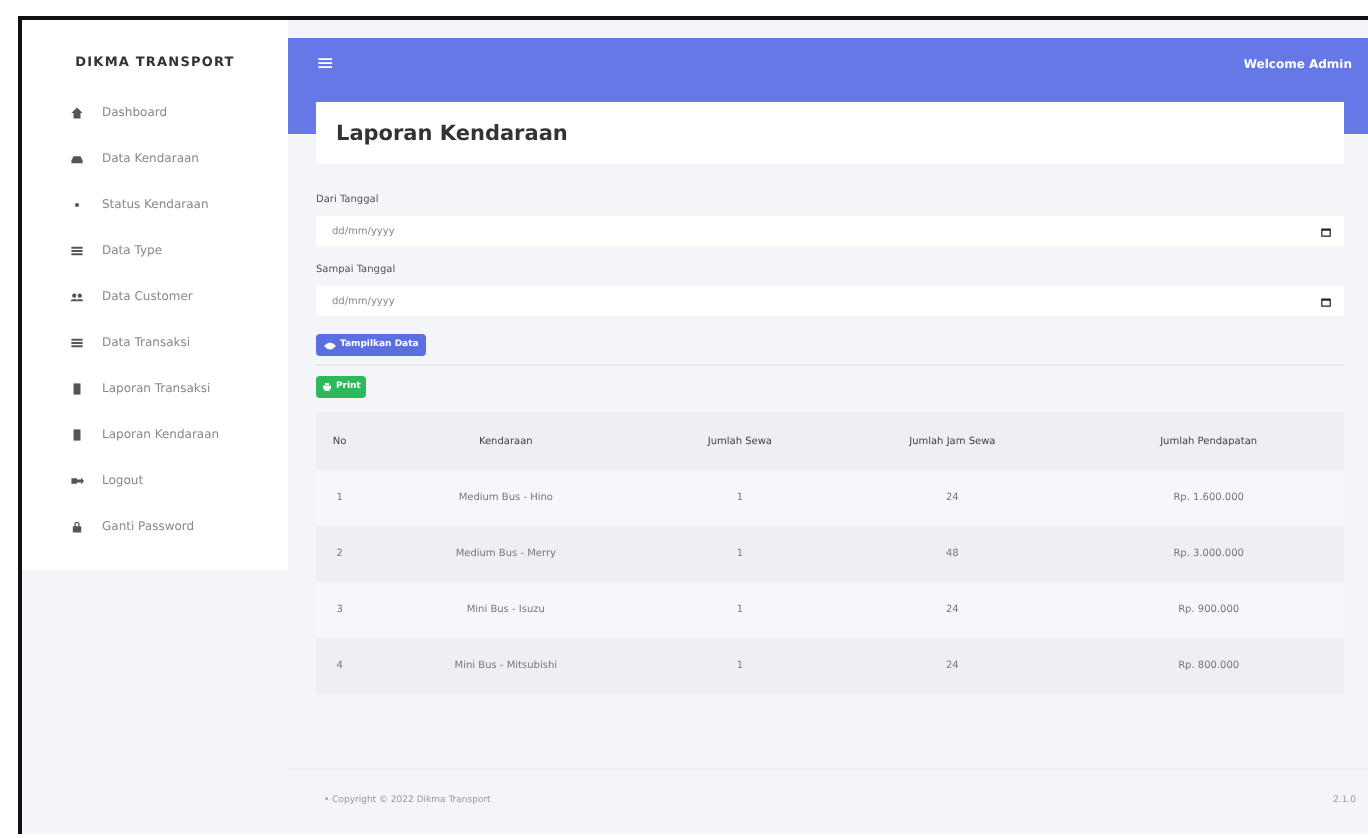 The image size is (1368, 838). Describe the element at coordinates (77, 527) in the screenshot. I see `lock-icon` at that location.